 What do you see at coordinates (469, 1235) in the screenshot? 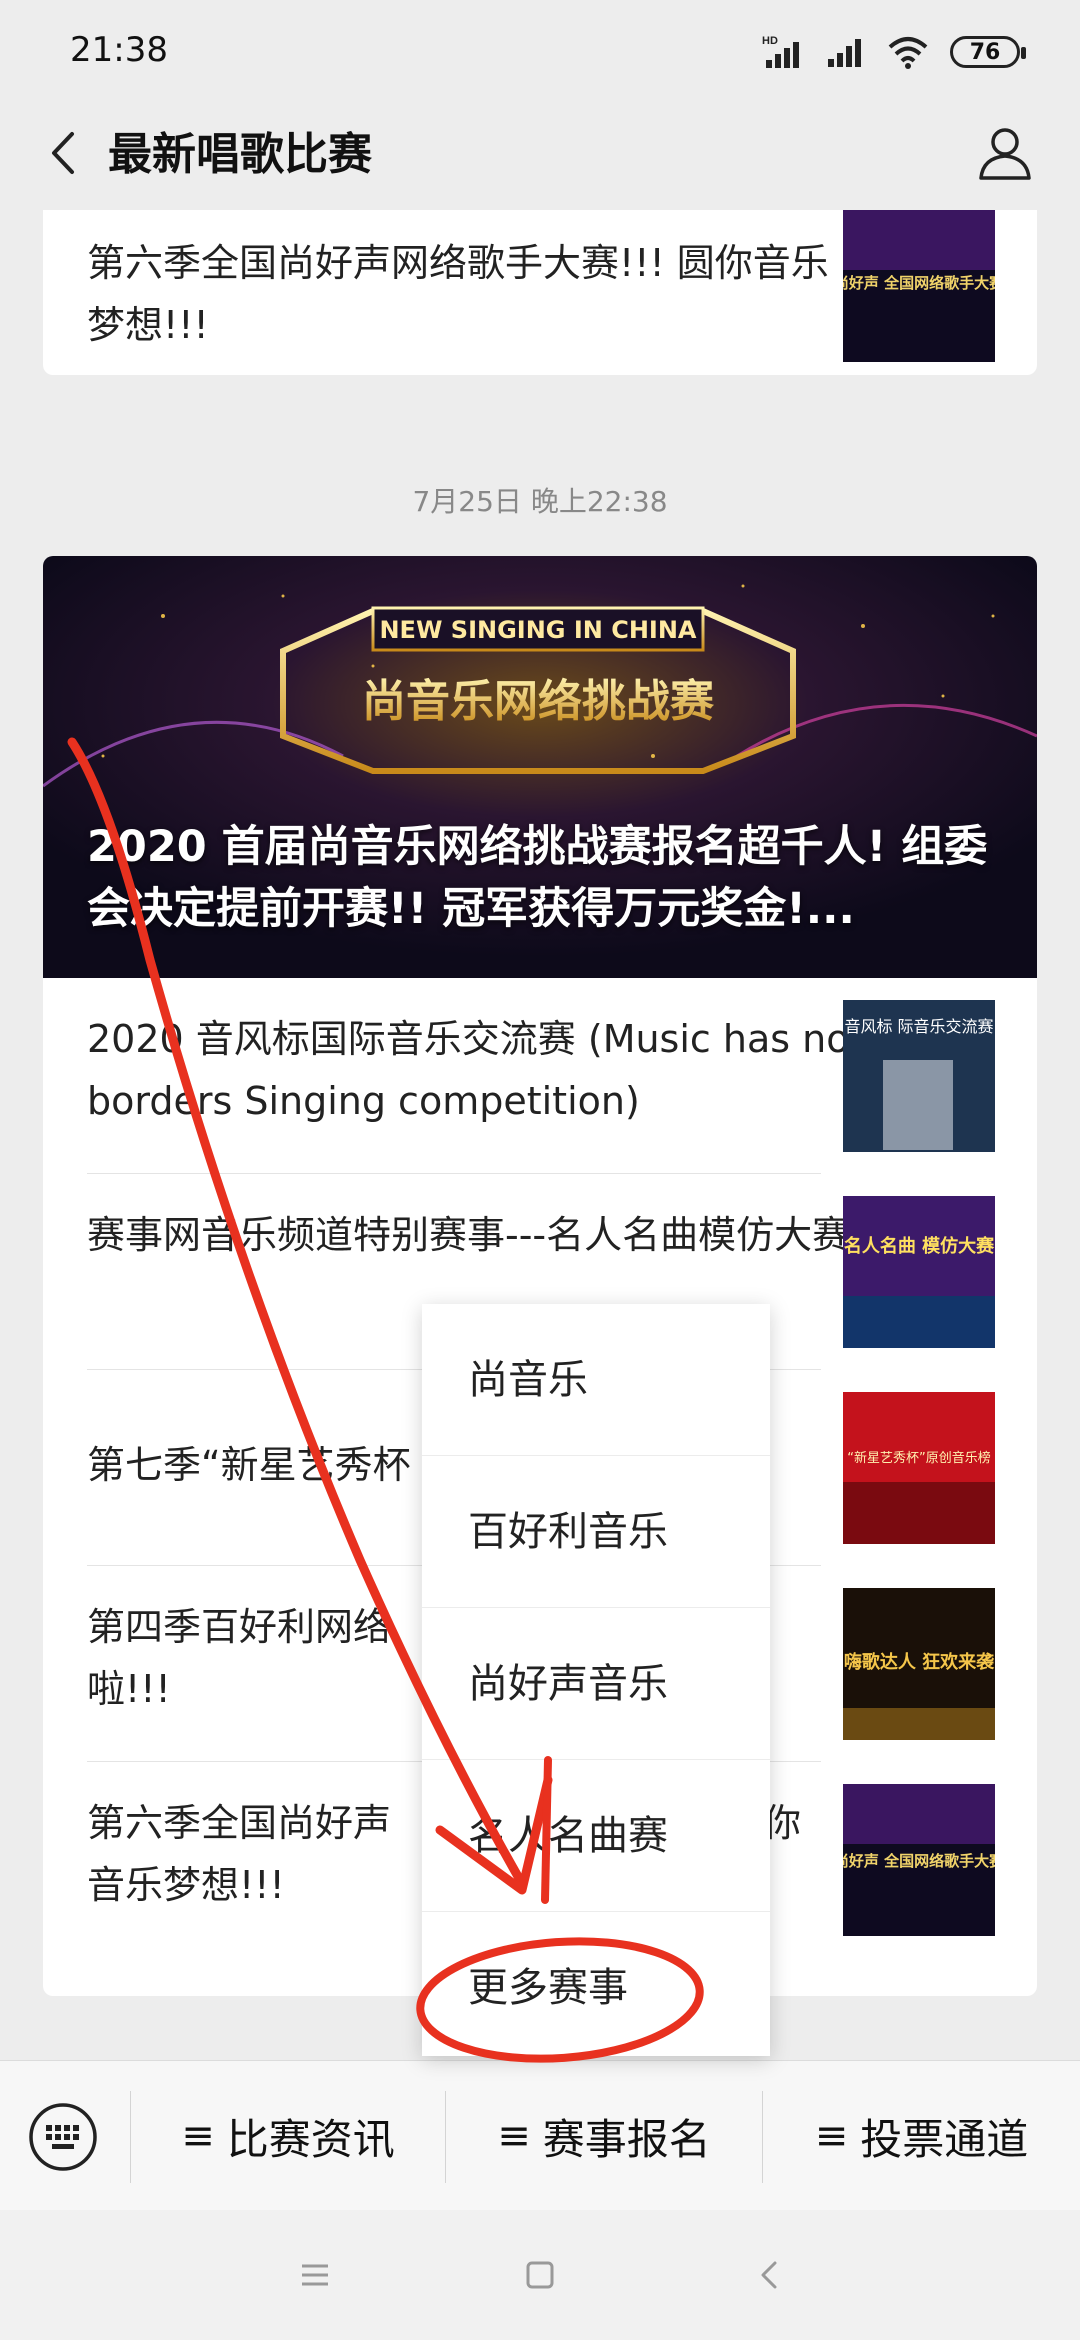
I see `article-title: 赛事网音乐频道特别赛事---名人名曲模仿大赛` at bounding box center [469, 1235].